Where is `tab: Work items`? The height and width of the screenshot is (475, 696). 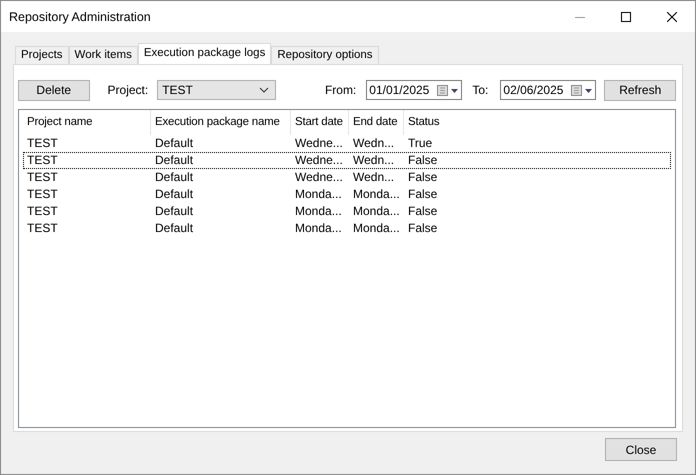 tab: Work items is located at coordinates (103, 55).